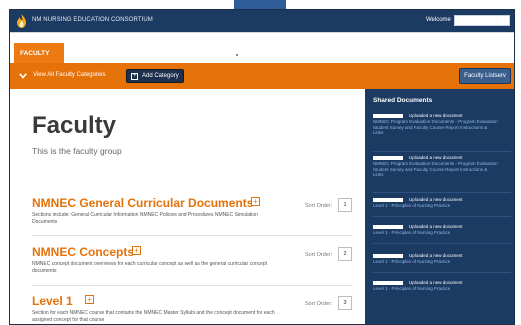 The image size is (521, 325). Describe the element at coordinates (262, 21) in the screenshot. I see `top-nav-bar: NM NURSING EDUCATION CONSORTIUM Welcome` at that location.